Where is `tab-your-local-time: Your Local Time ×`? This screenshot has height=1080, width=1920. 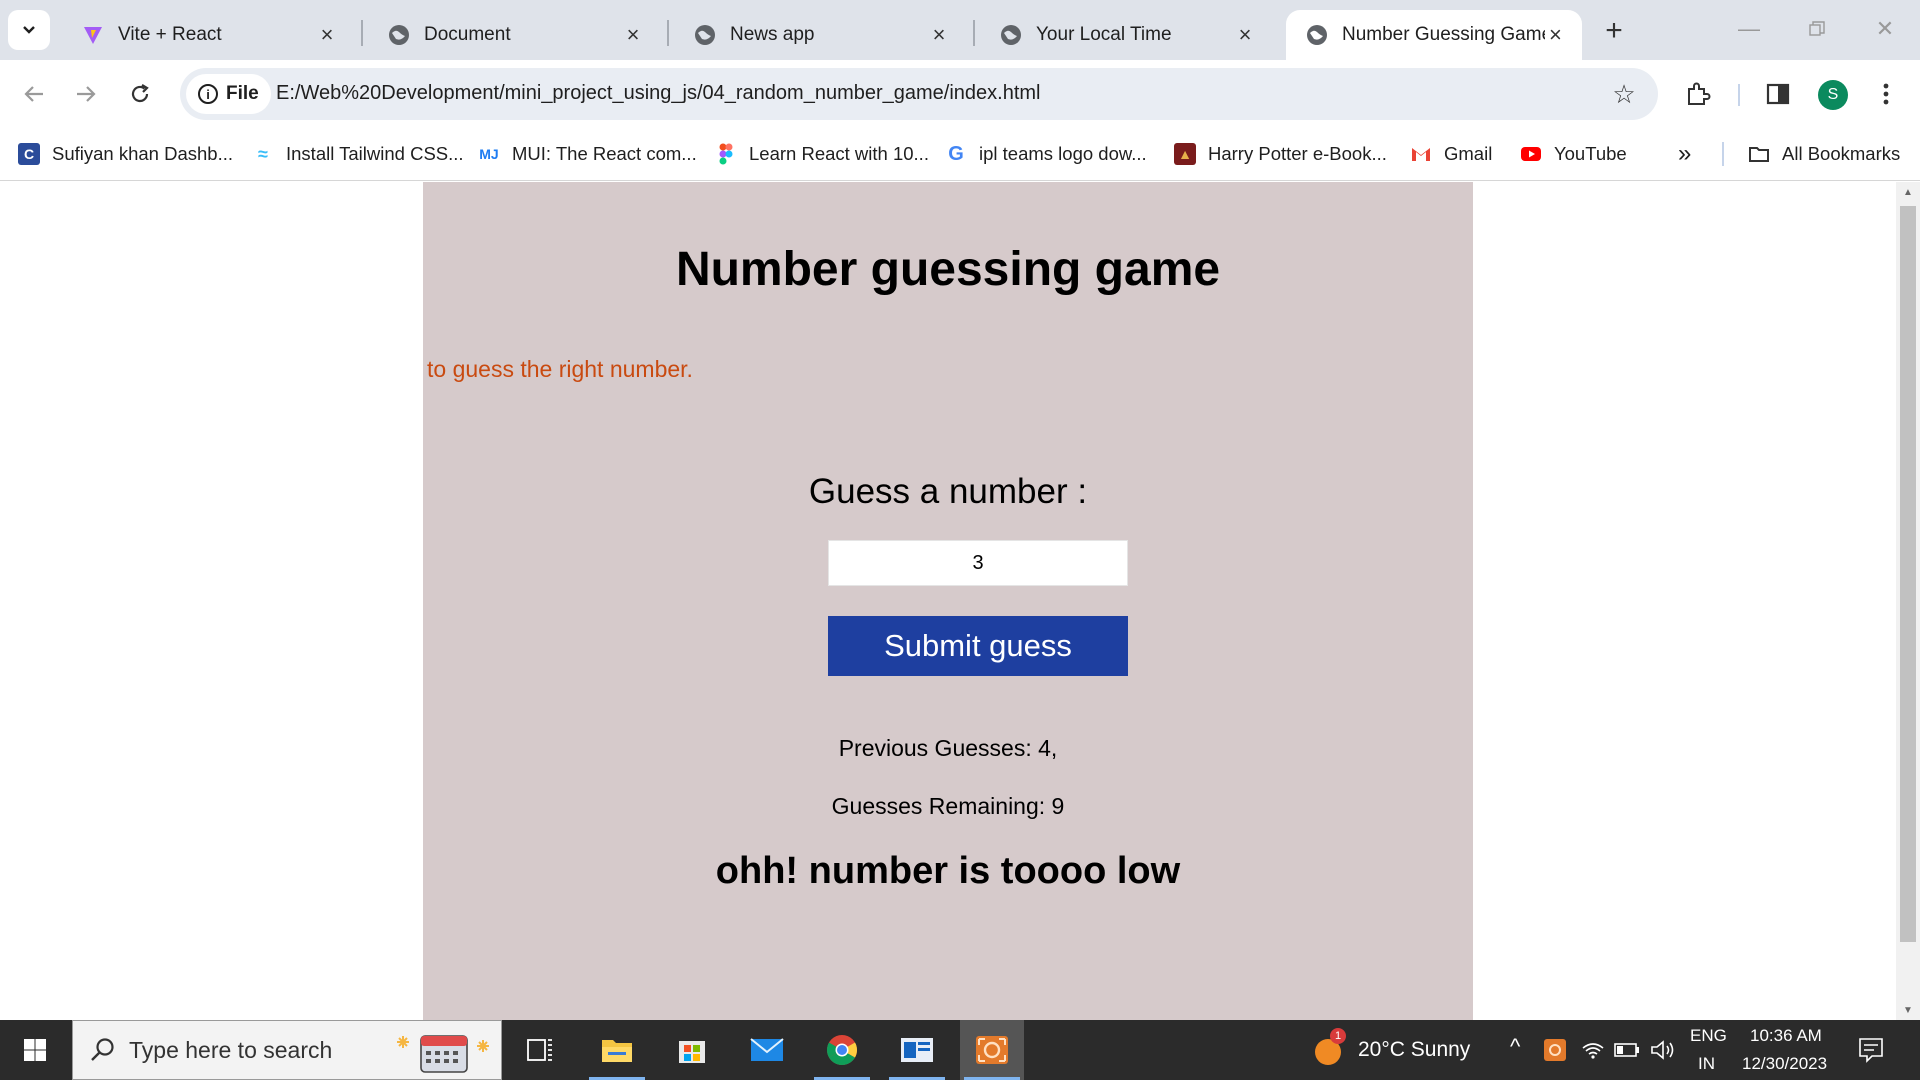
tab-your-local-time: Your Local Time × is located at coordinates (1126, 35).